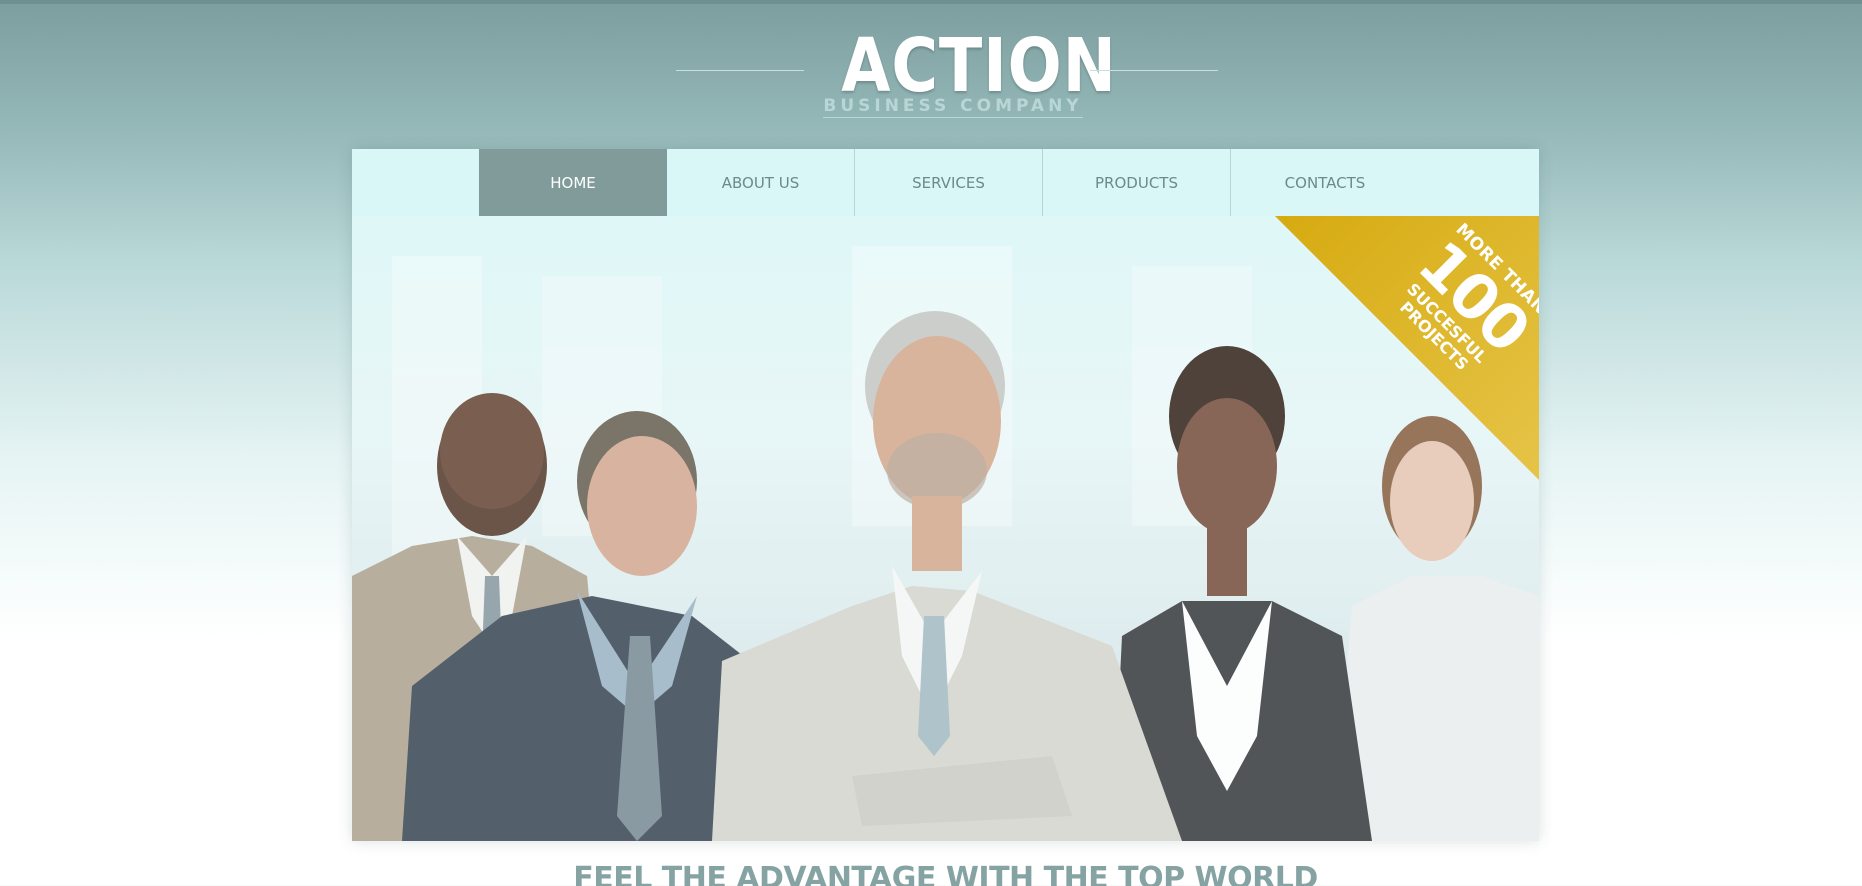 This screenshot has width=1862, height=886. I want to click on nav-item-products: PRODUCTS, so click(1137, 182).